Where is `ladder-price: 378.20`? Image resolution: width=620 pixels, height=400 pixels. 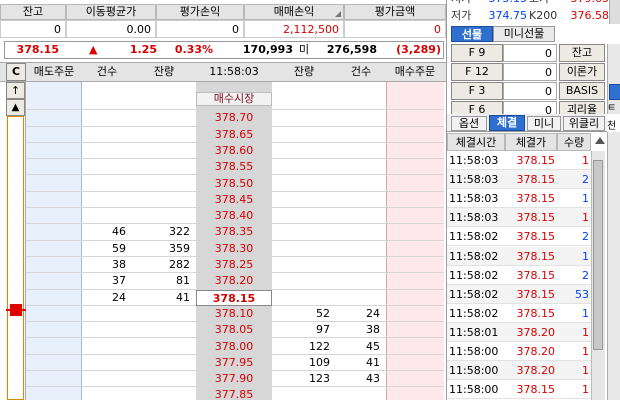
ladder-price: 378.20 is located at coordinates (234, 281).